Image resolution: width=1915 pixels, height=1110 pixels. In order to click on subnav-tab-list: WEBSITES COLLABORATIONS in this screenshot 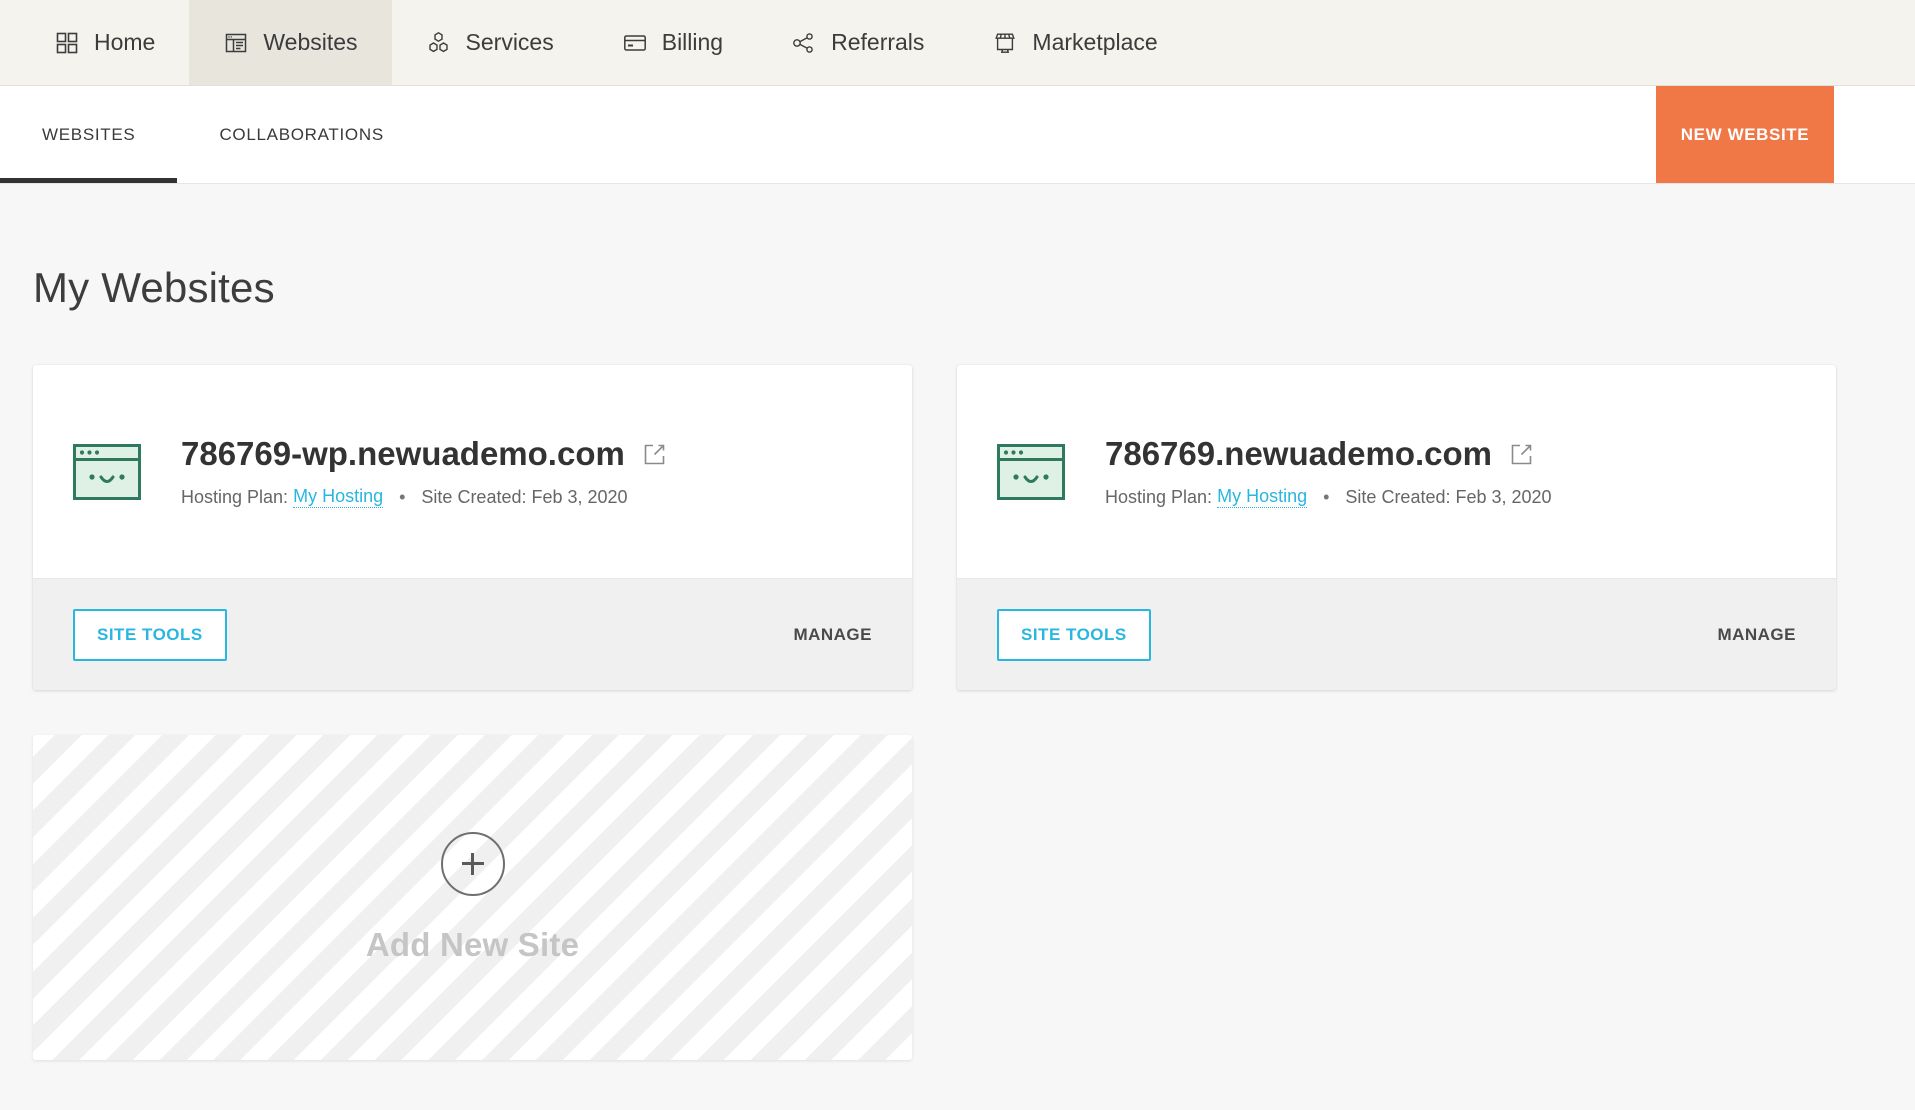, I will do `click(213, 134)`.